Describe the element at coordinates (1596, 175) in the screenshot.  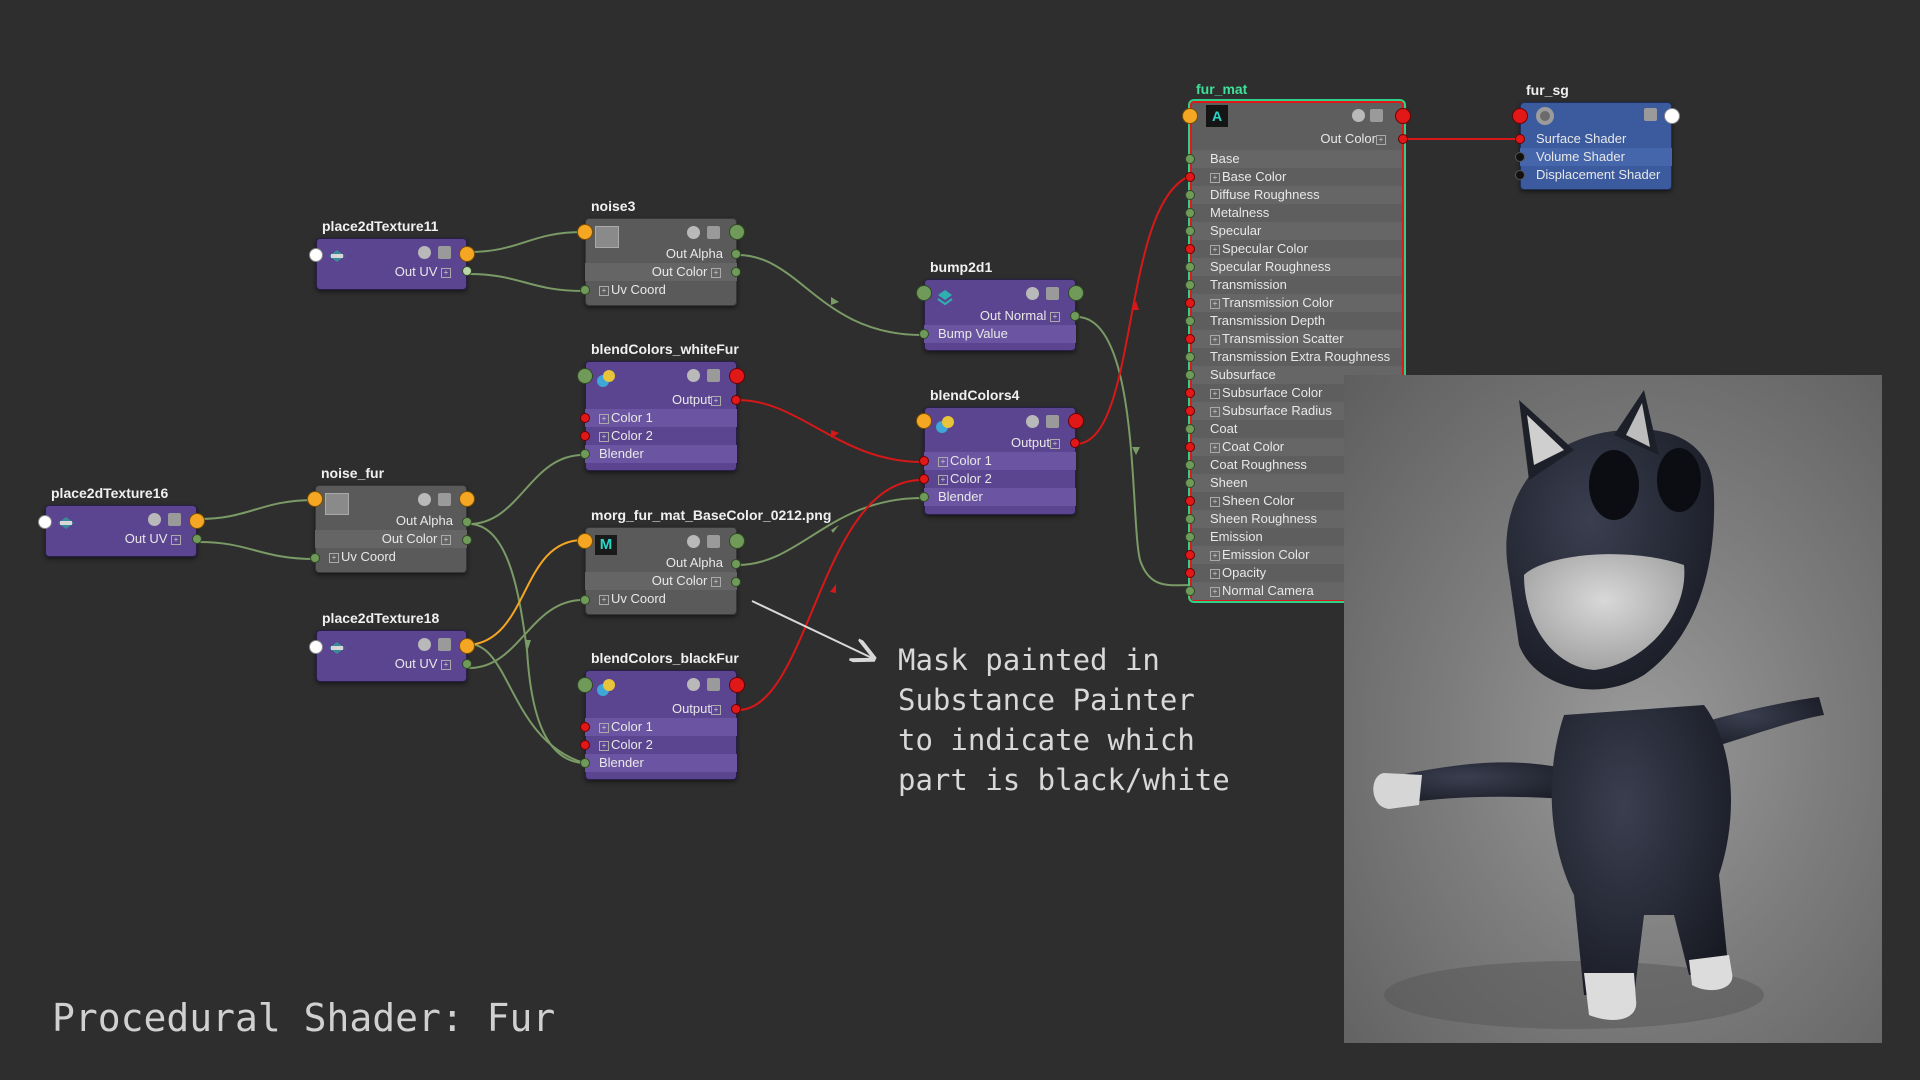
I see `port-displacement-shader: Displacement Shader` at that location.